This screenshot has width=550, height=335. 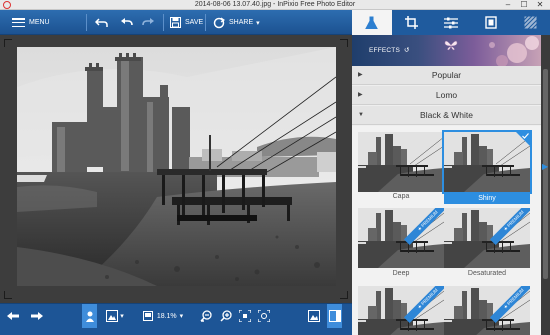 I want to click on side-panel-icon, so click(x=334, y=316).